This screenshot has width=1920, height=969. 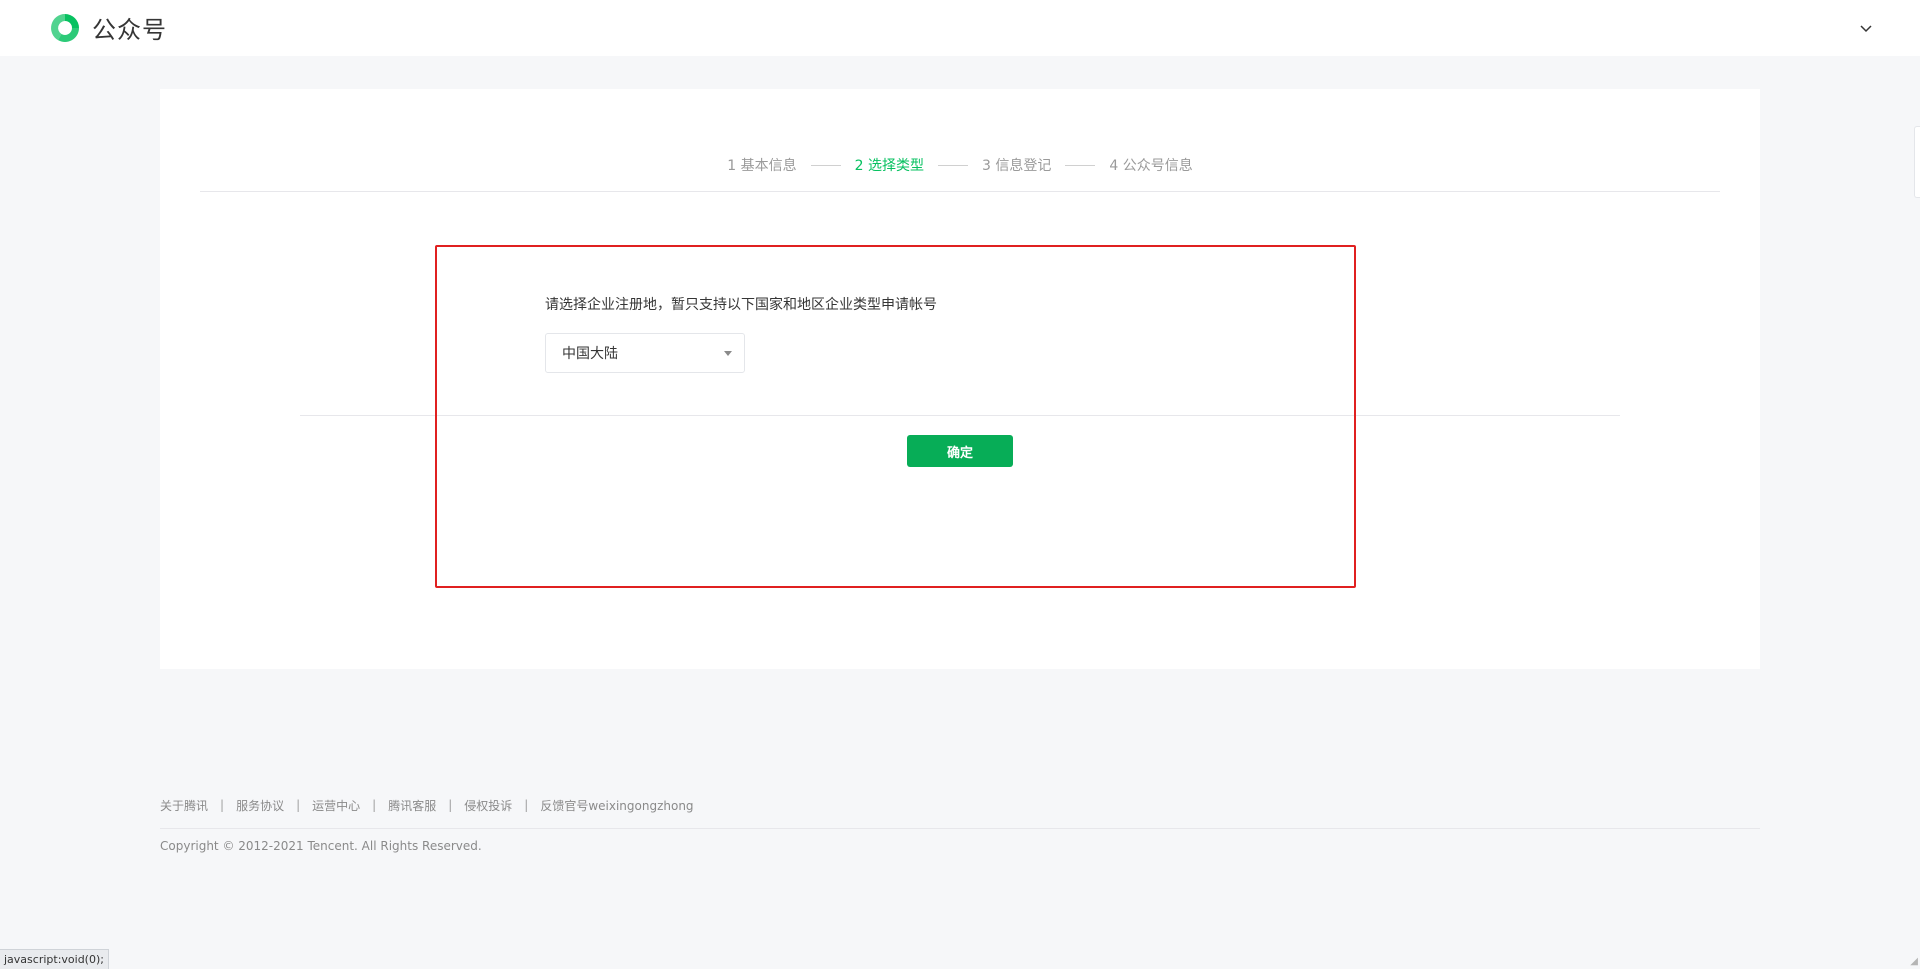 What do you see at coordinates (960, 28) in the screenshot?
I see `top-navigation-bar: 公众号` at bounding box center [960, 28].